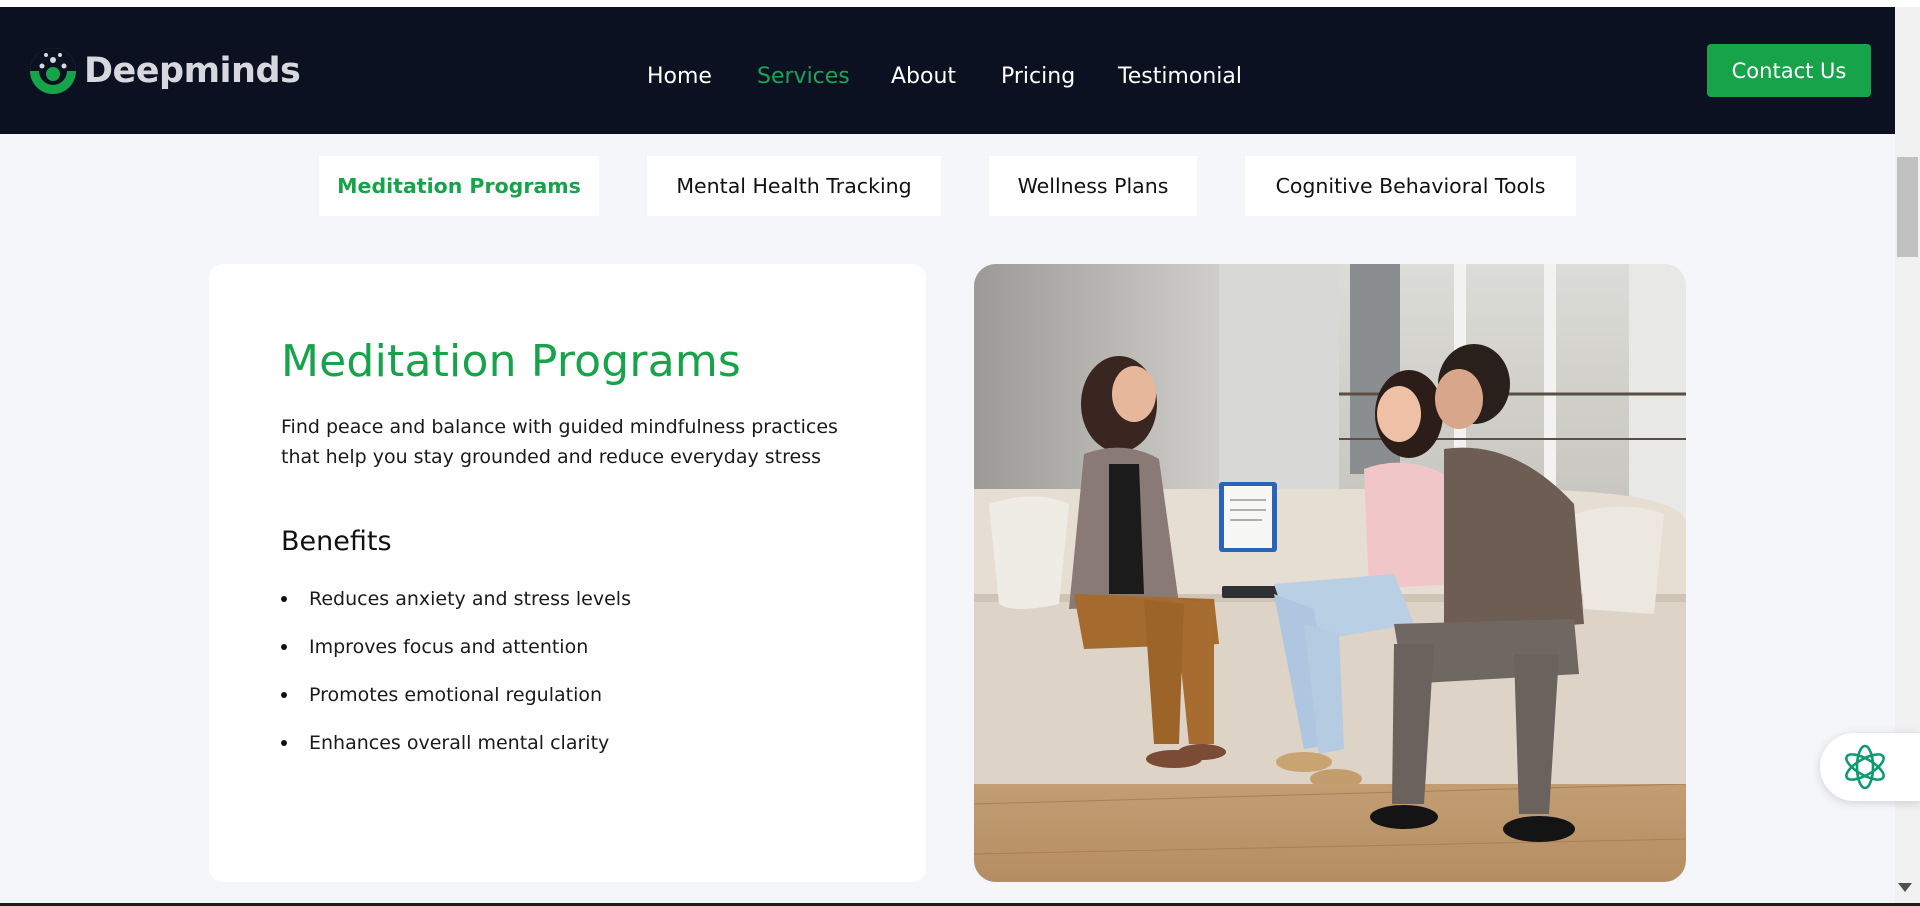  What do you see at coordinates (679, 77) in the screenshot?
I see `nav-home: Home` at bounding box center [679, 77].